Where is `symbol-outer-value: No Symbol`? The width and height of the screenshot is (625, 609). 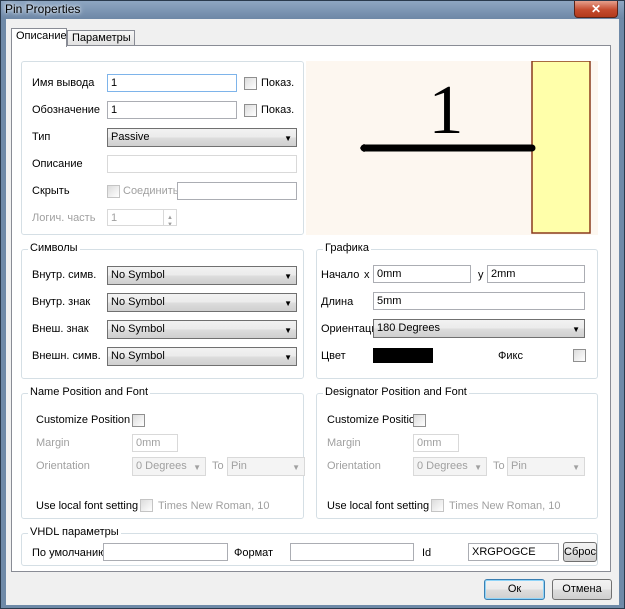 symbol-outer-value: No Symbol is located at coordinates (138, 356).